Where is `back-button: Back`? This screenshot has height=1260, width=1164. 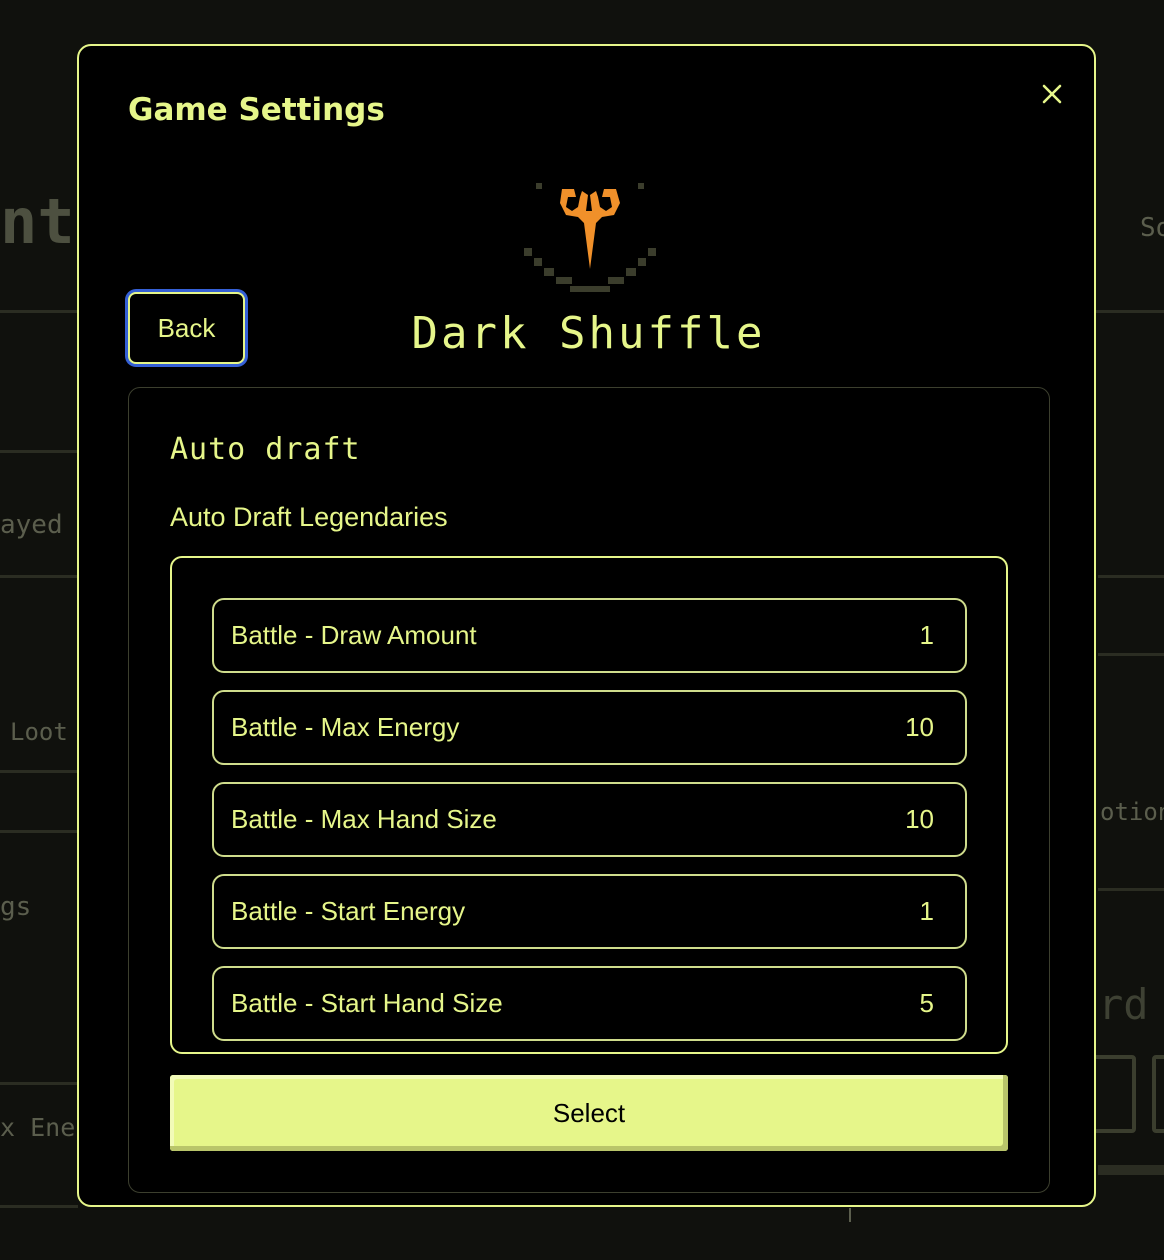 back-button: Back is located at coordinates (186, 328).